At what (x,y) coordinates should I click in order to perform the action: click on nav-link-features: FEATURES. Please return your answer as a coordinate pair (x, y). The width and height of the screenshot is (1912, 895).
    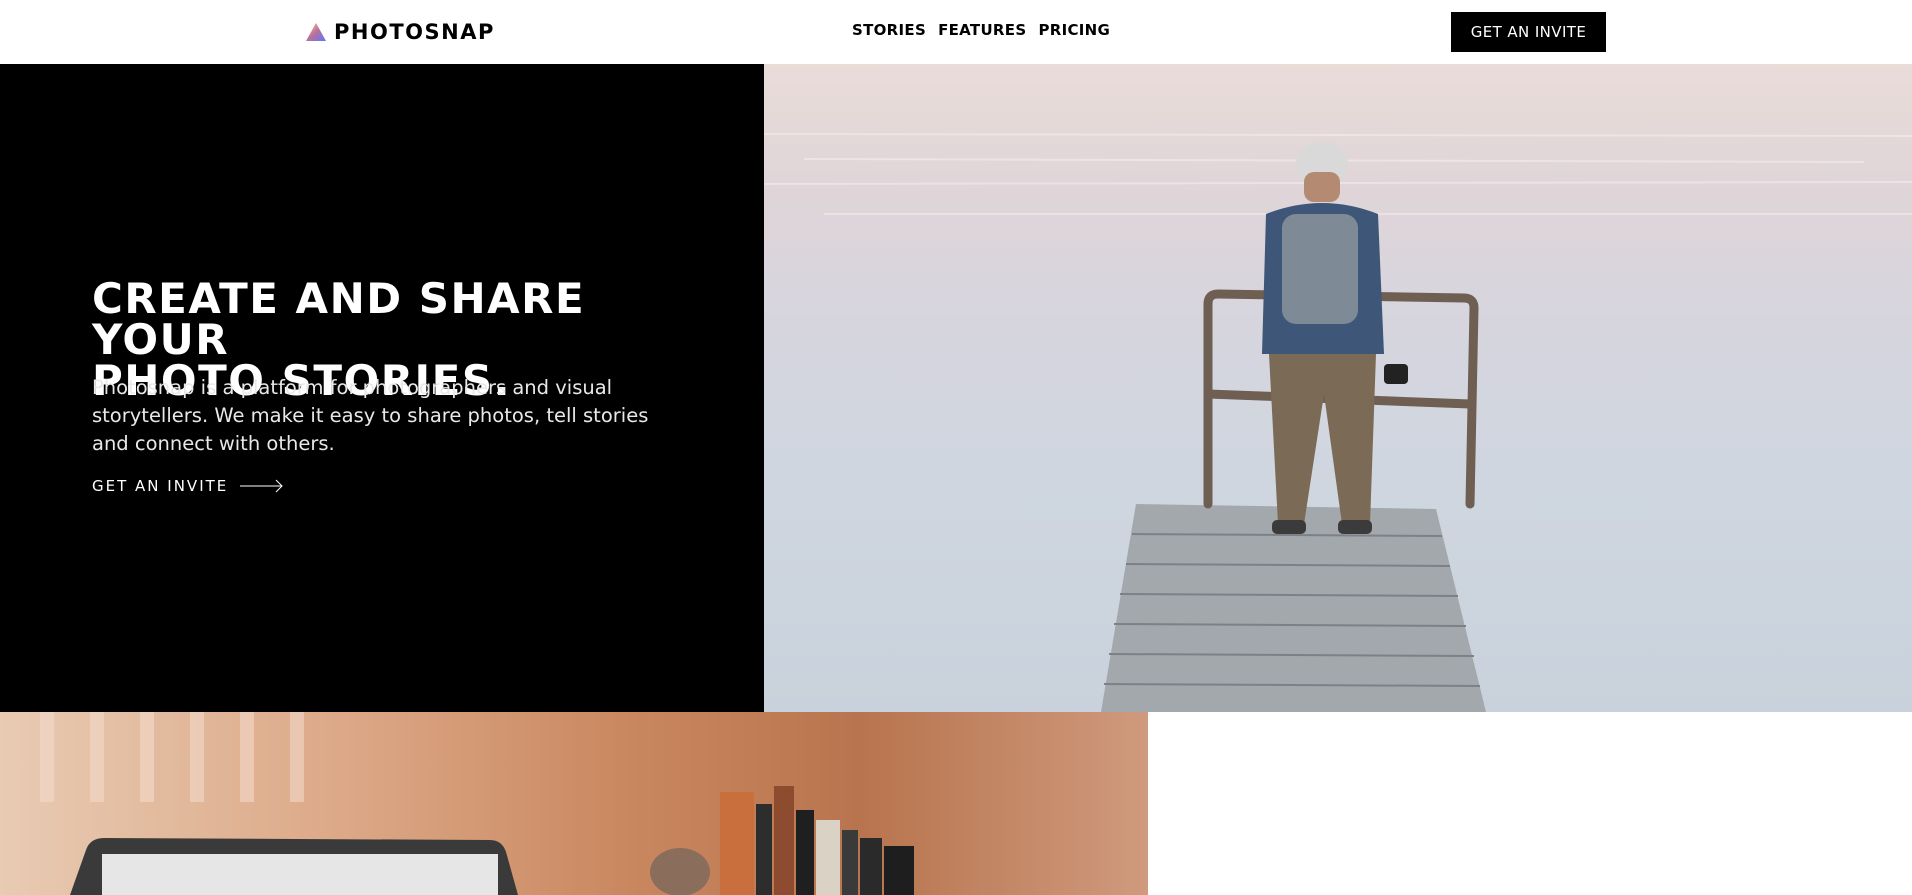
    Looking at the image, I should click on (982, 30).